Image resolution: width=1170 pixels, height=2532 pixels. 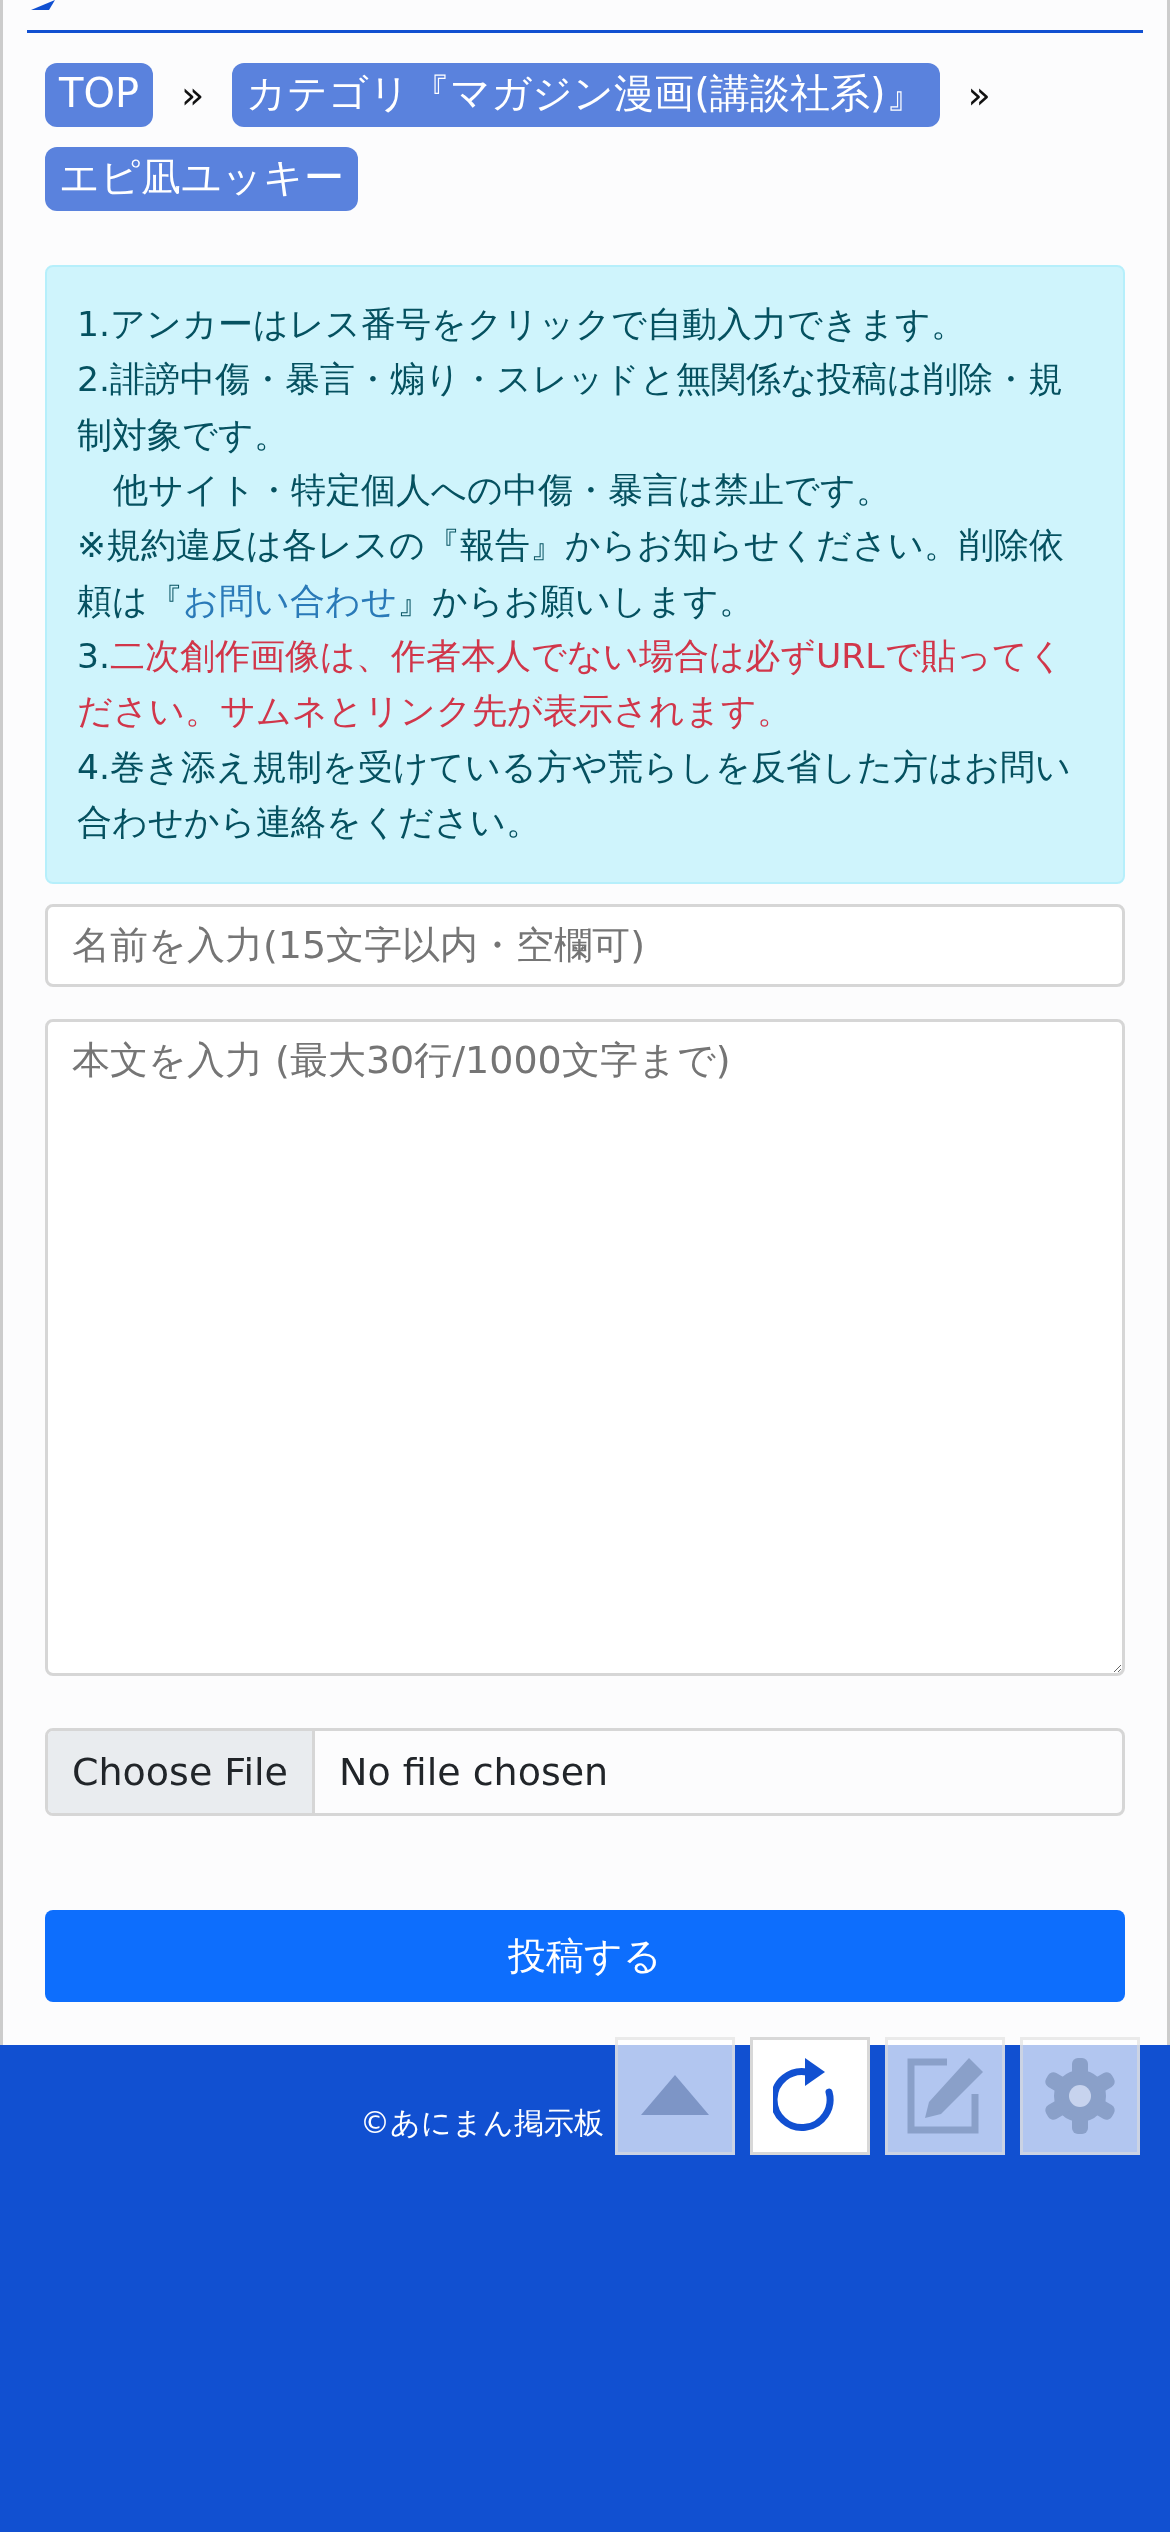 I want to click on post-button: 投稿する, so click(x=585, y=1956).